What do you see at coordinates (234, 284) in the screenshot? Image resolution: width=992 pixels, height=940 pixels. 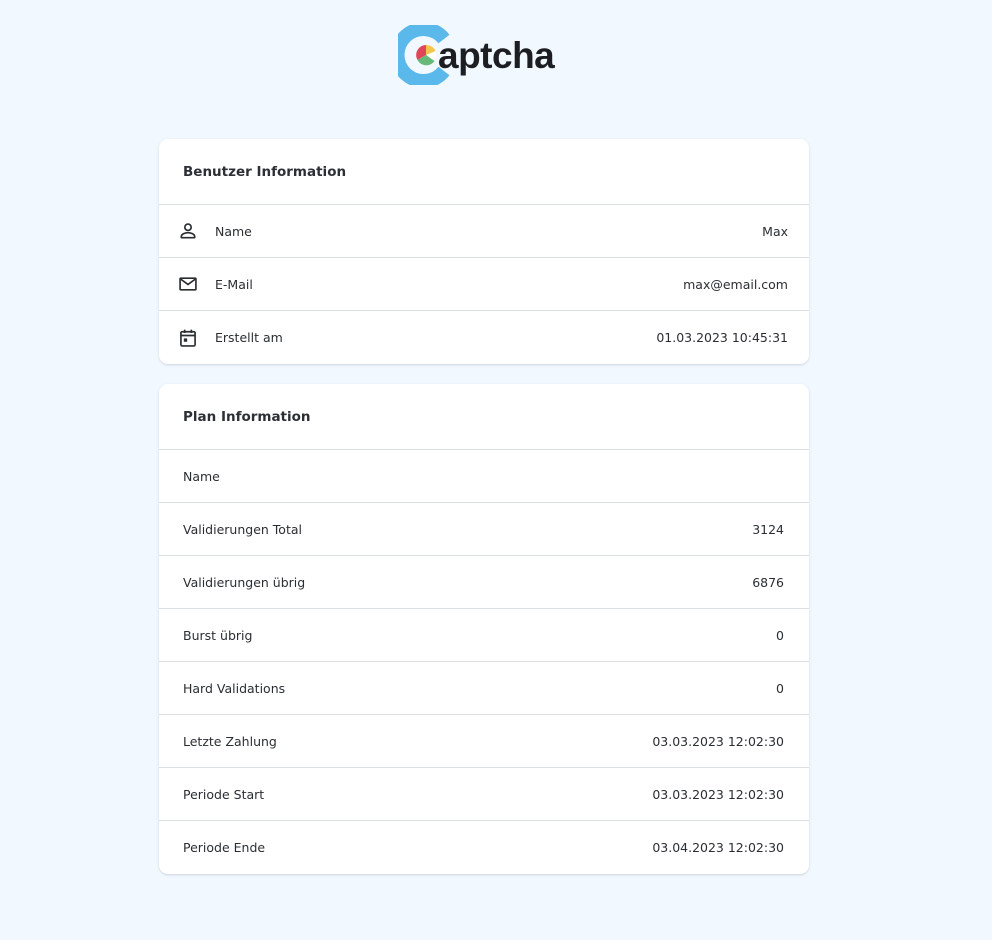 I see `user-email-label: E-Mail` at bounding box center [234, 284].